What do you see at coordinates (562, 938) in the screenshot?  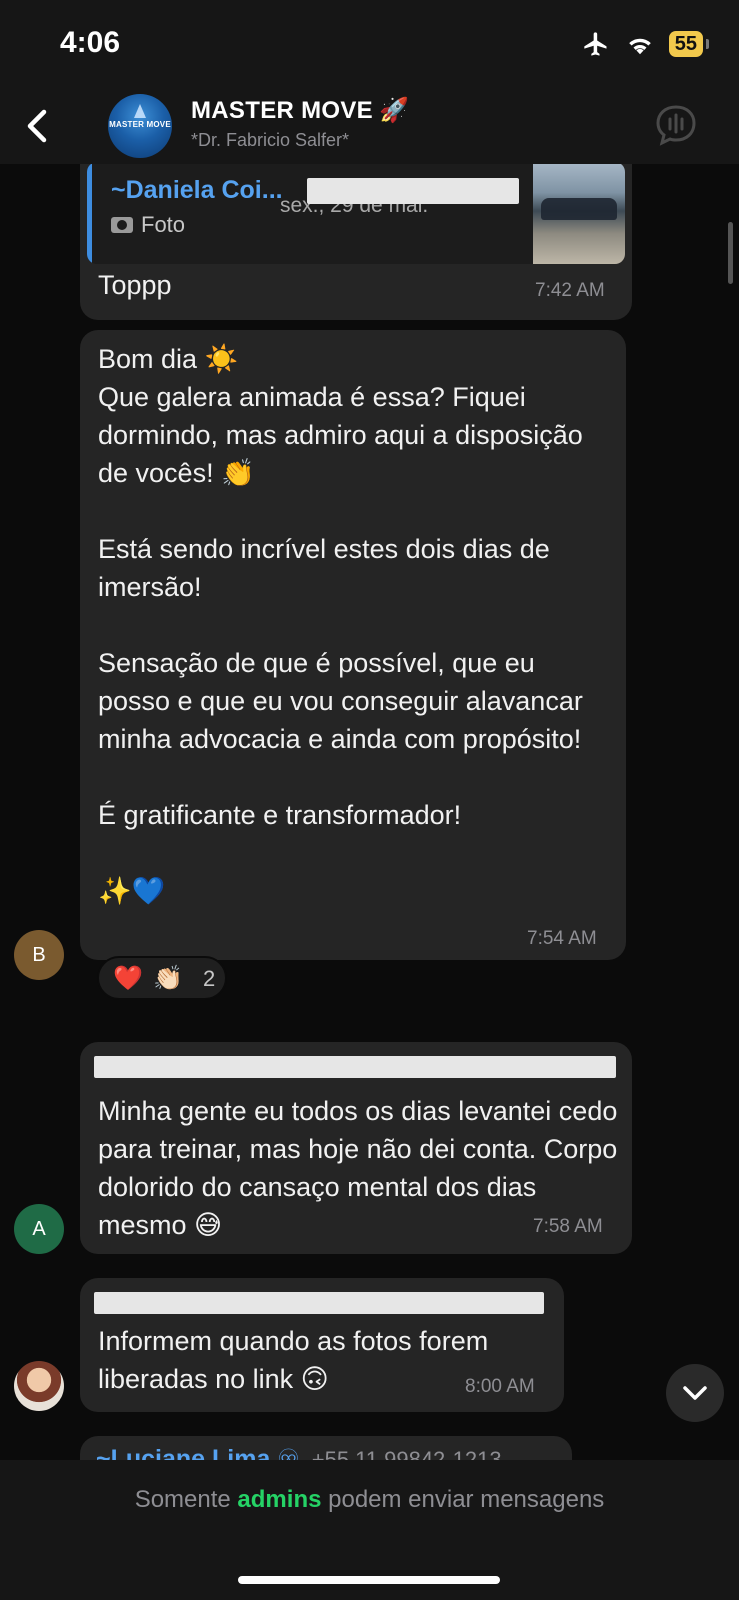 I see `message-time: 7:54 AM` at bounding box center [562, 938].